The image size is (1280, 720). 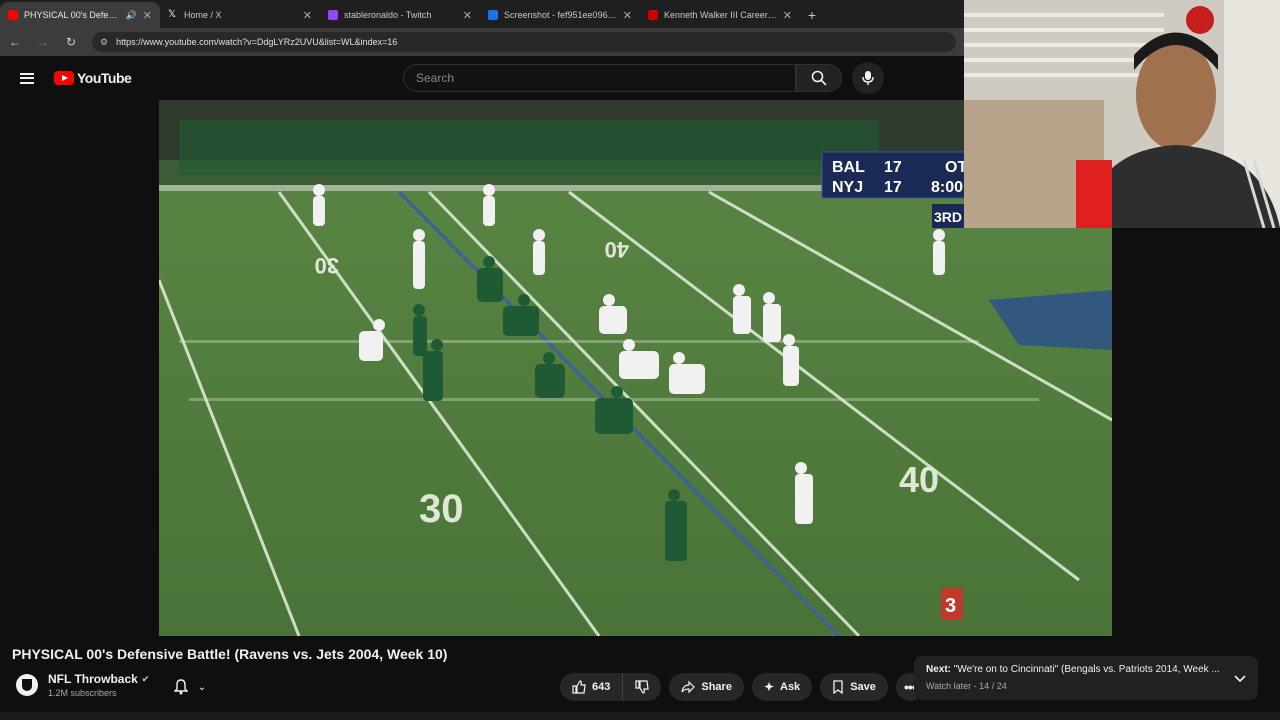 I want to click on tab-title: Kenneth Walker III Career Stats, so click(x=720, y=15).